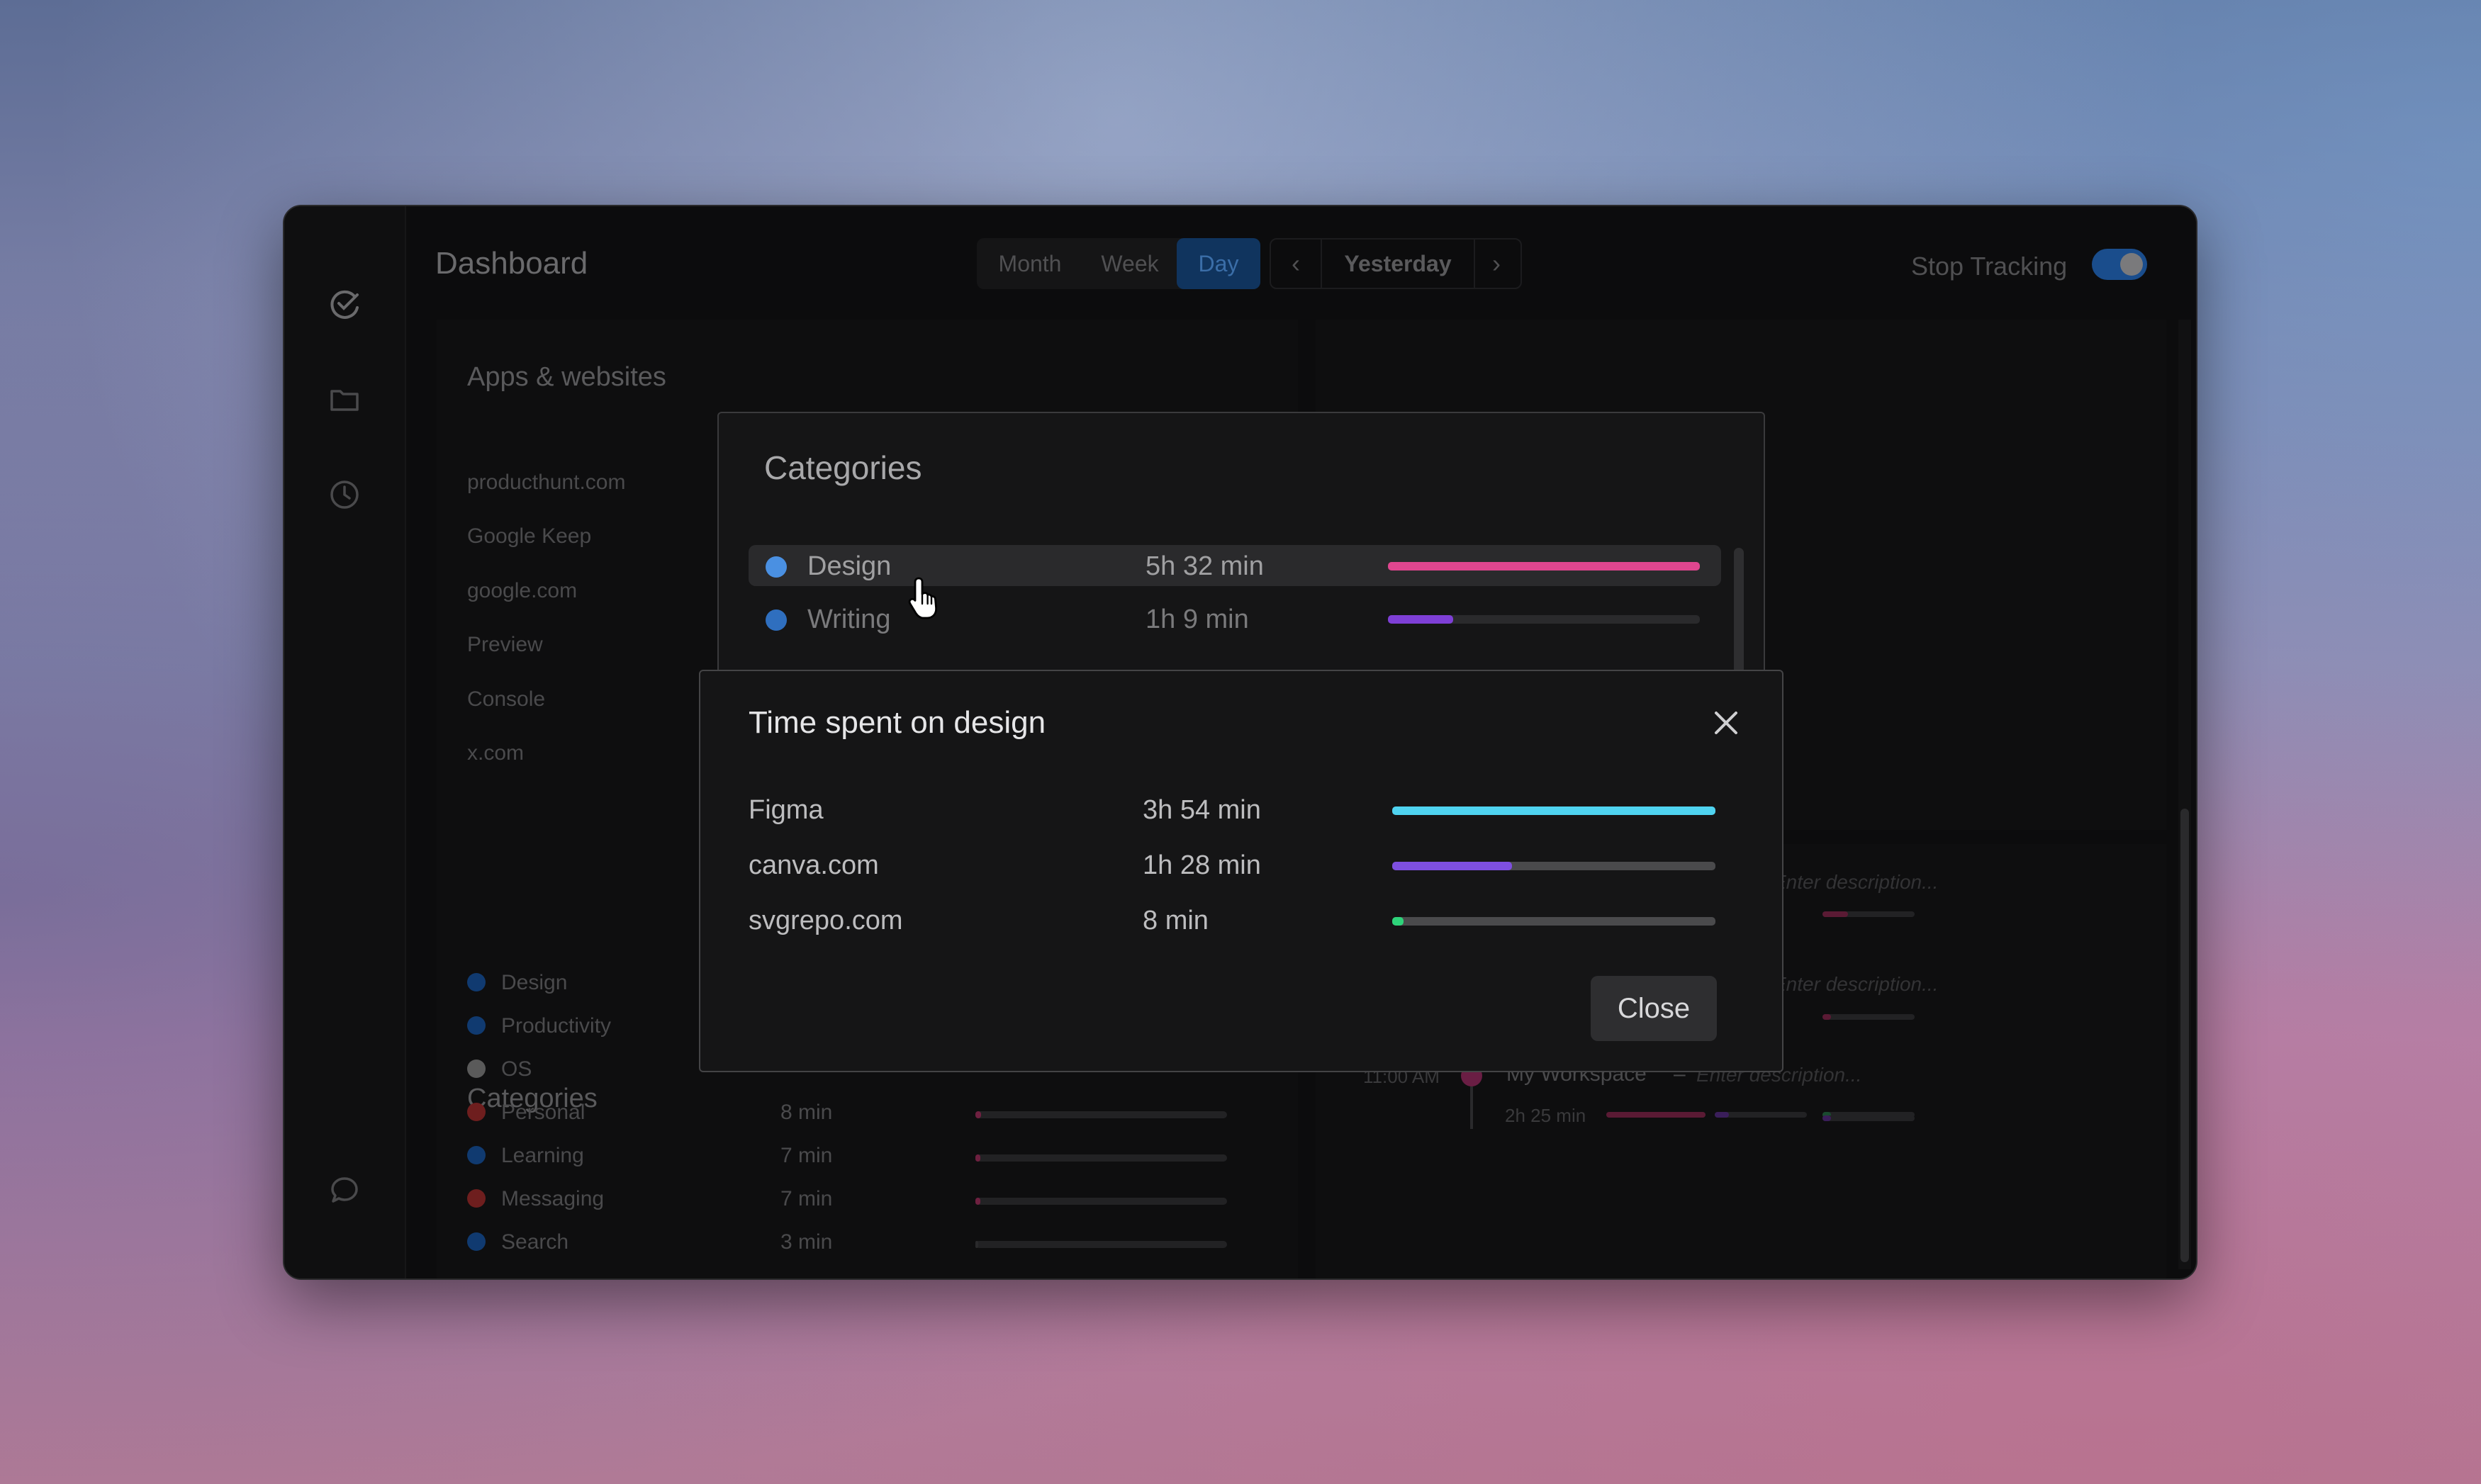 The height and width of the screenshot is (1484, 2481). I want to click on clock-icon, so click(344, 494).